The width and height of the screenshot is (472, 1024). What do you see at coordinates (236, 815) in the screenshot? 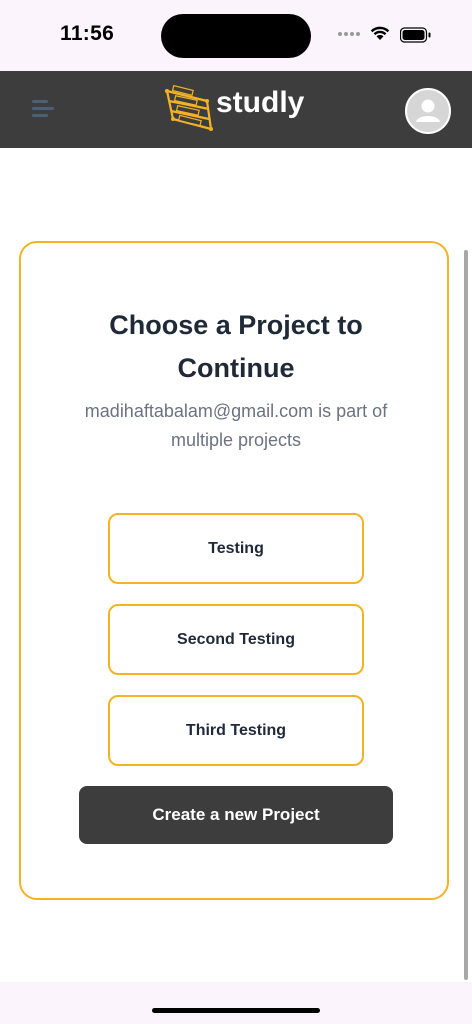
I see `create-project-button: Create a new Project` at bounding box center [236, 815].